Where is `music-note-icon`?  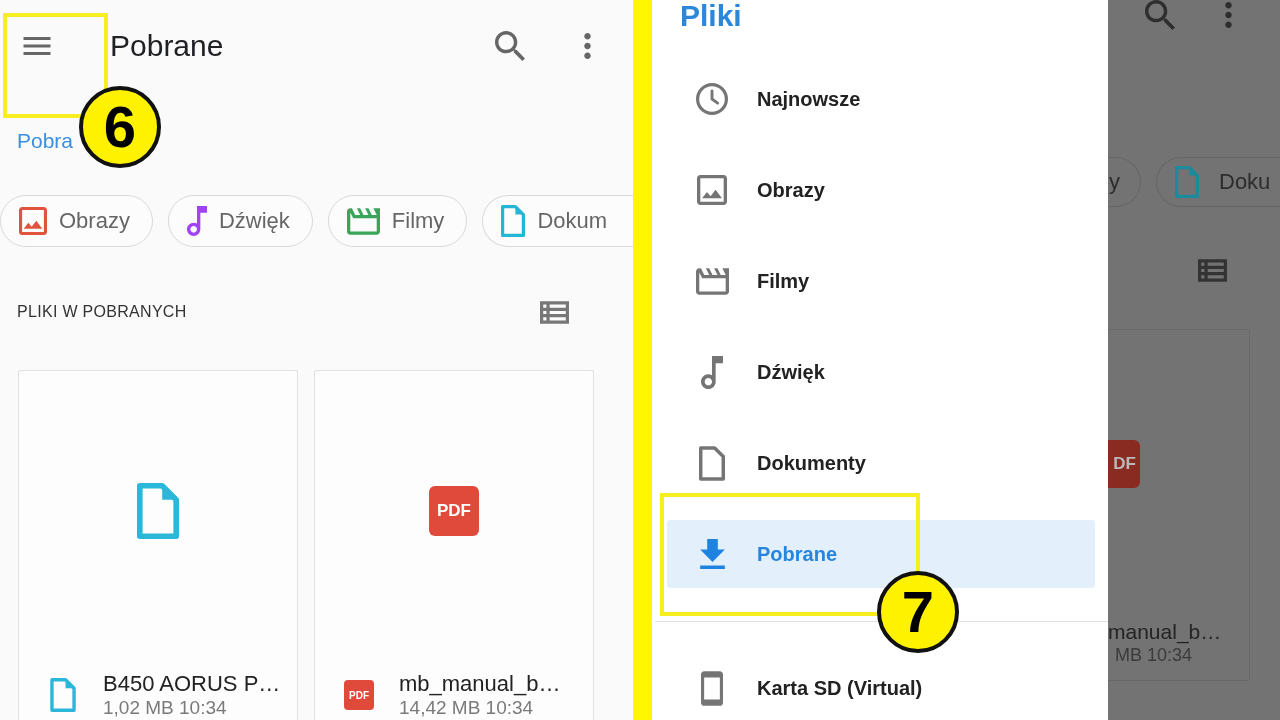
music-note-icon is located at coordinates (712, 372).